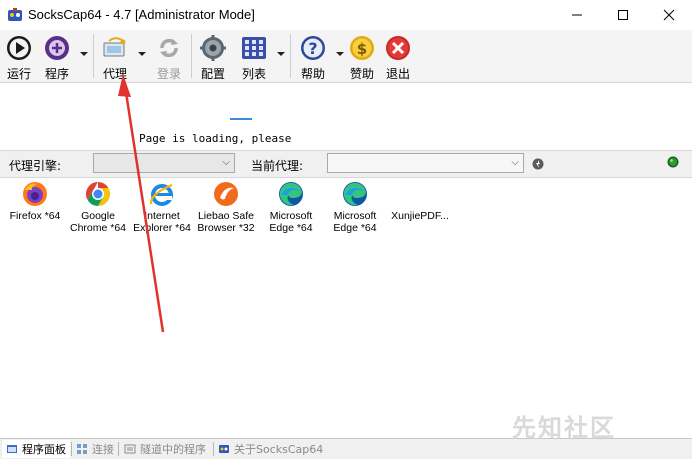 This screenshot has height=459, width=692. I want to click on program-label: Firefox *64, so click(35, 216).